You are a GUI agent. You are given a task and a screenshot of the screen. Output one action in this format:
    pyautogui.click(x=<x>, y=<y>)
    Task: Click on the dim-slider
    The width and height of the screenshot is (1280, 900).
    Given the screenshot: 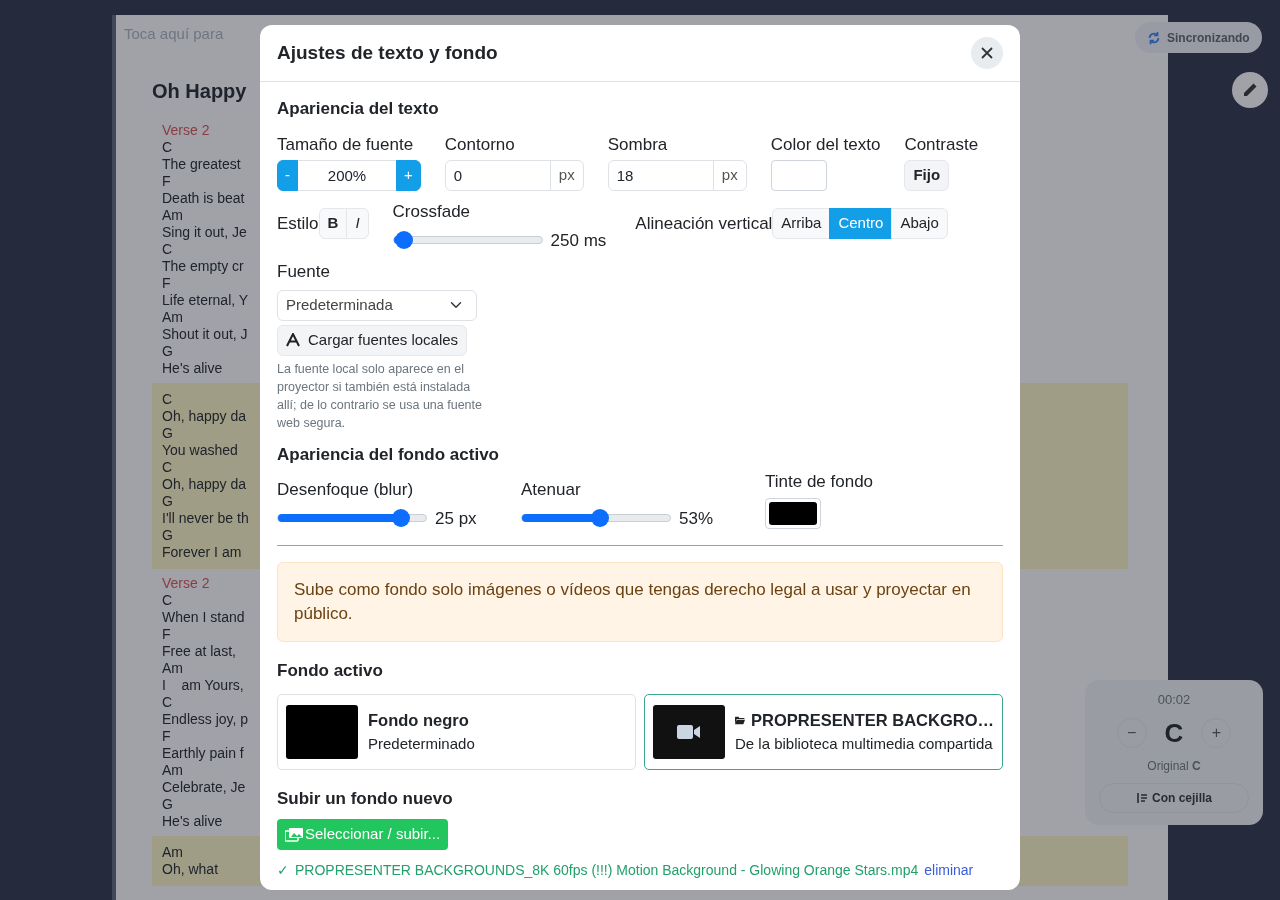 What is the action you would take?
    pyautogui.click(x=596, y=518)
    